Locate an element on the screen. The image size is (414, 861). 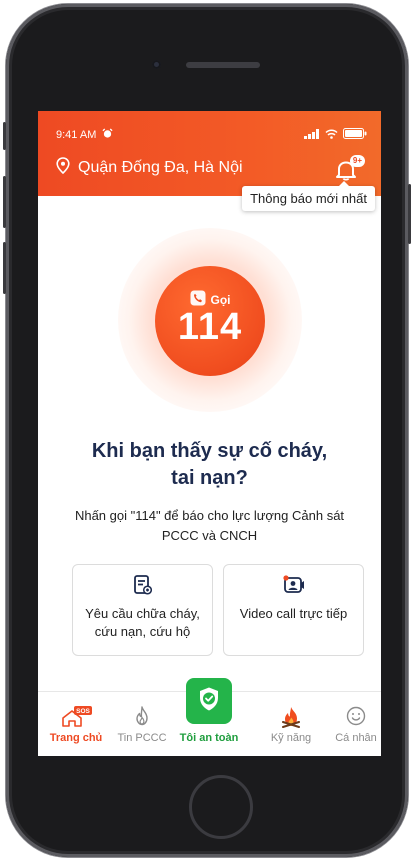
mute-switch is located at coordinates (4, 136).